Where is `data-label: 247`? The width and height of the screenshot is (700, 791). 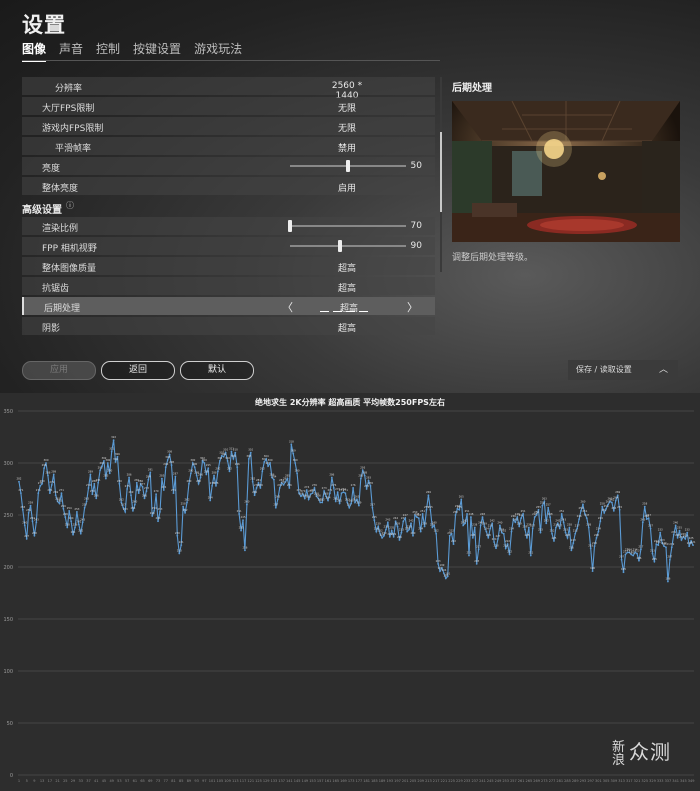
data-label: 247 is located at coordinates (418, 515).